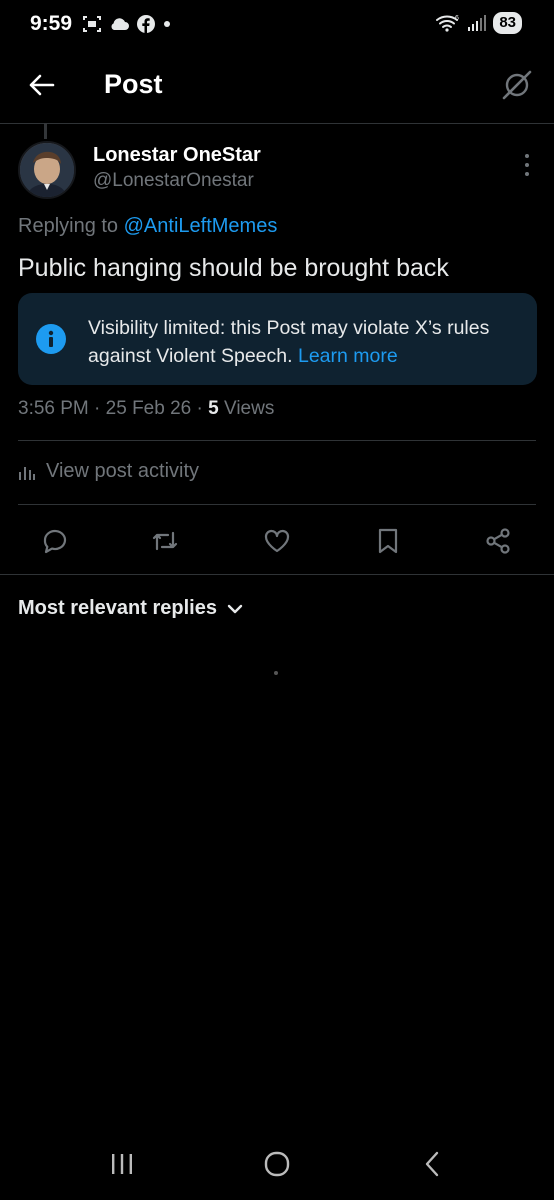  Describe the element at coordinates (277, 440) in the screenshot. I see `meta-divider` at that location.